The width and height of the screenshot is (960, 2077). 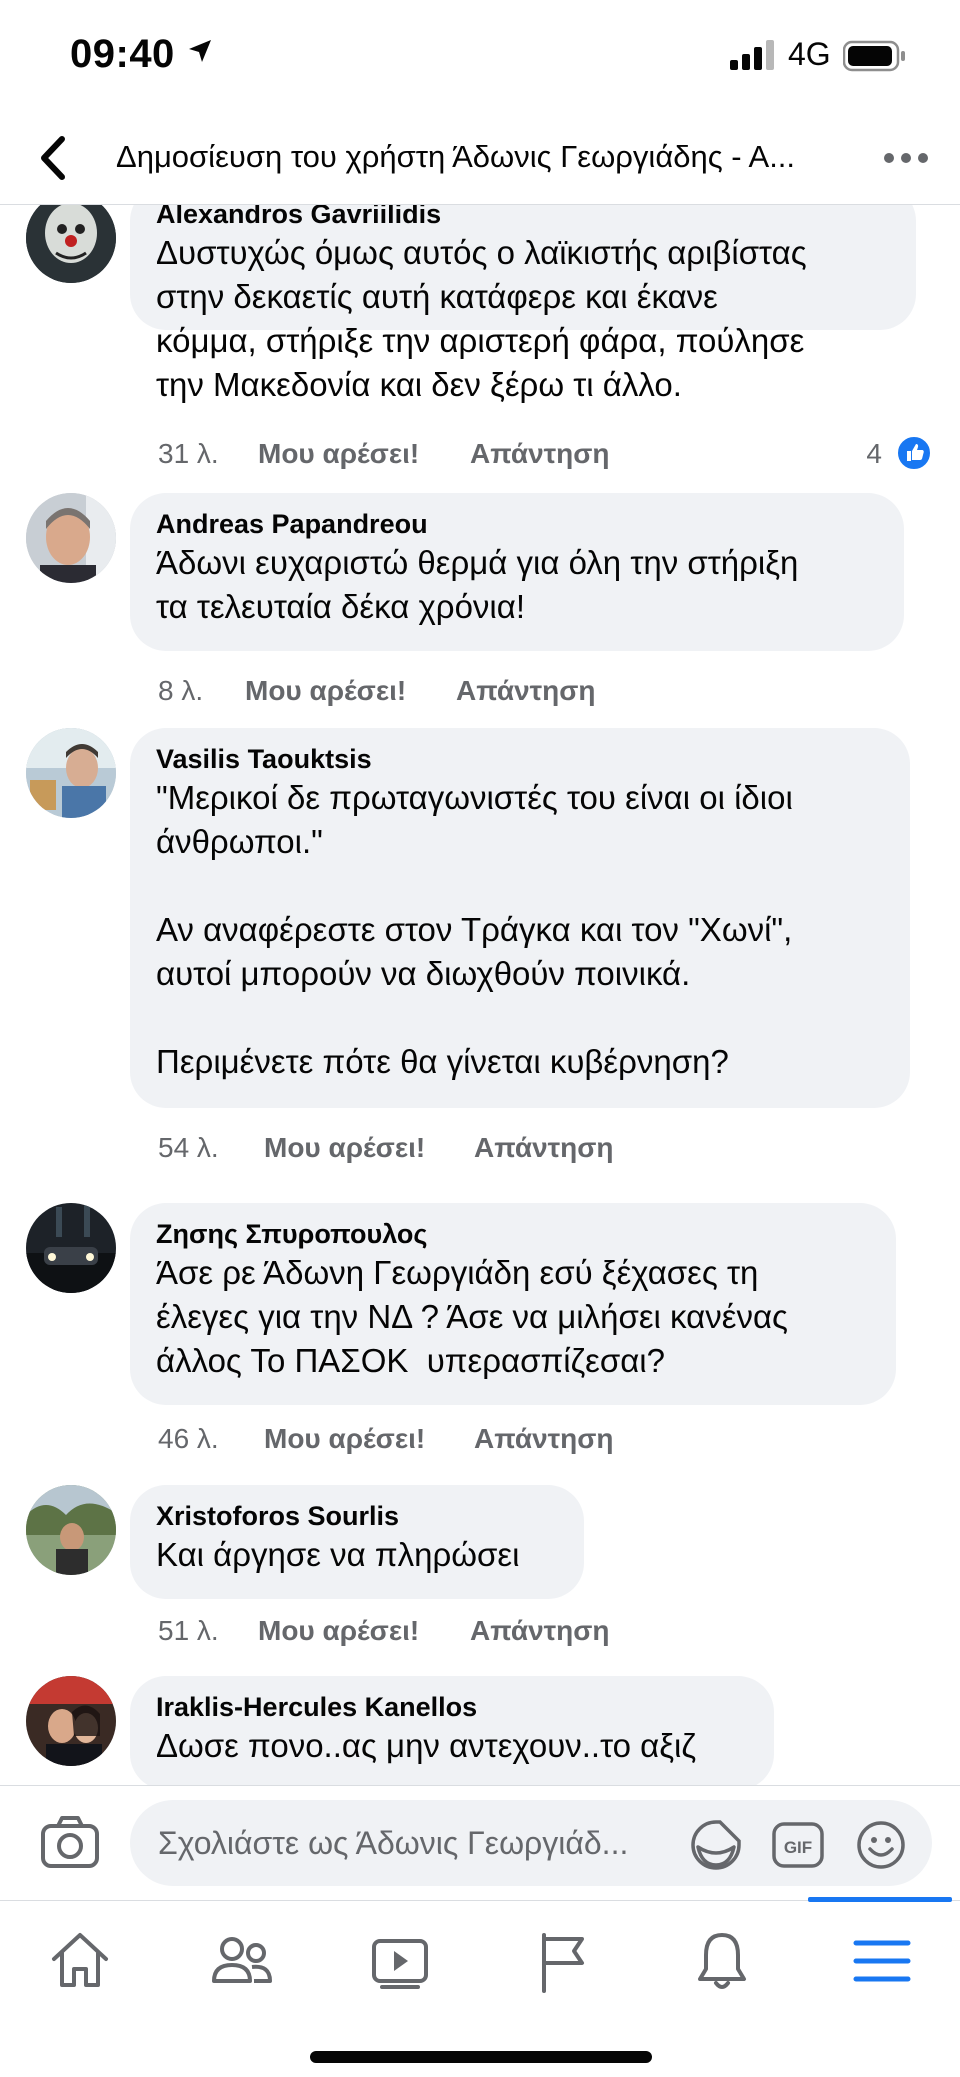 I want to click on comment-author: Ζησης Σπυροπουλος, so click(x=513, y=1234).